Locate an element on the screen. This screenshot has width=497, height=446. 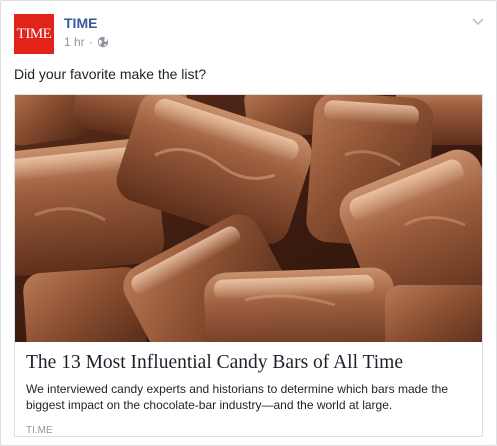
chevron-down-icon is located at coordinates (478, 21).